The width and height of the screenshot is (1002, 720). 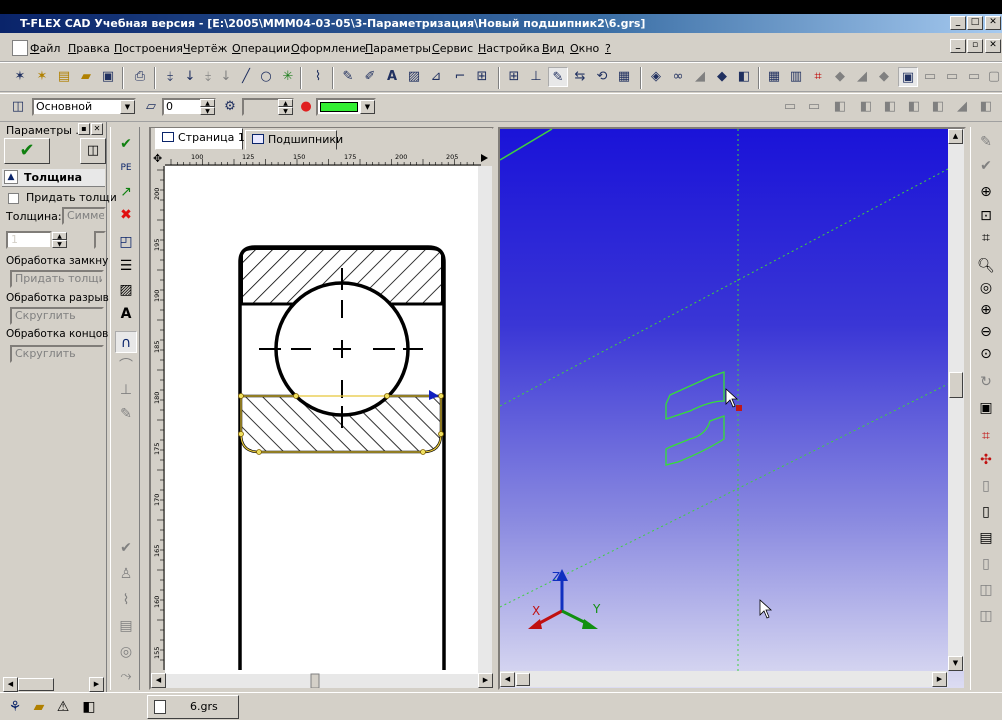 What do you see at coordinates (986, 460) in the screenshot?
I see `node-red-icon: ✣` at bounding box center [986, 460].